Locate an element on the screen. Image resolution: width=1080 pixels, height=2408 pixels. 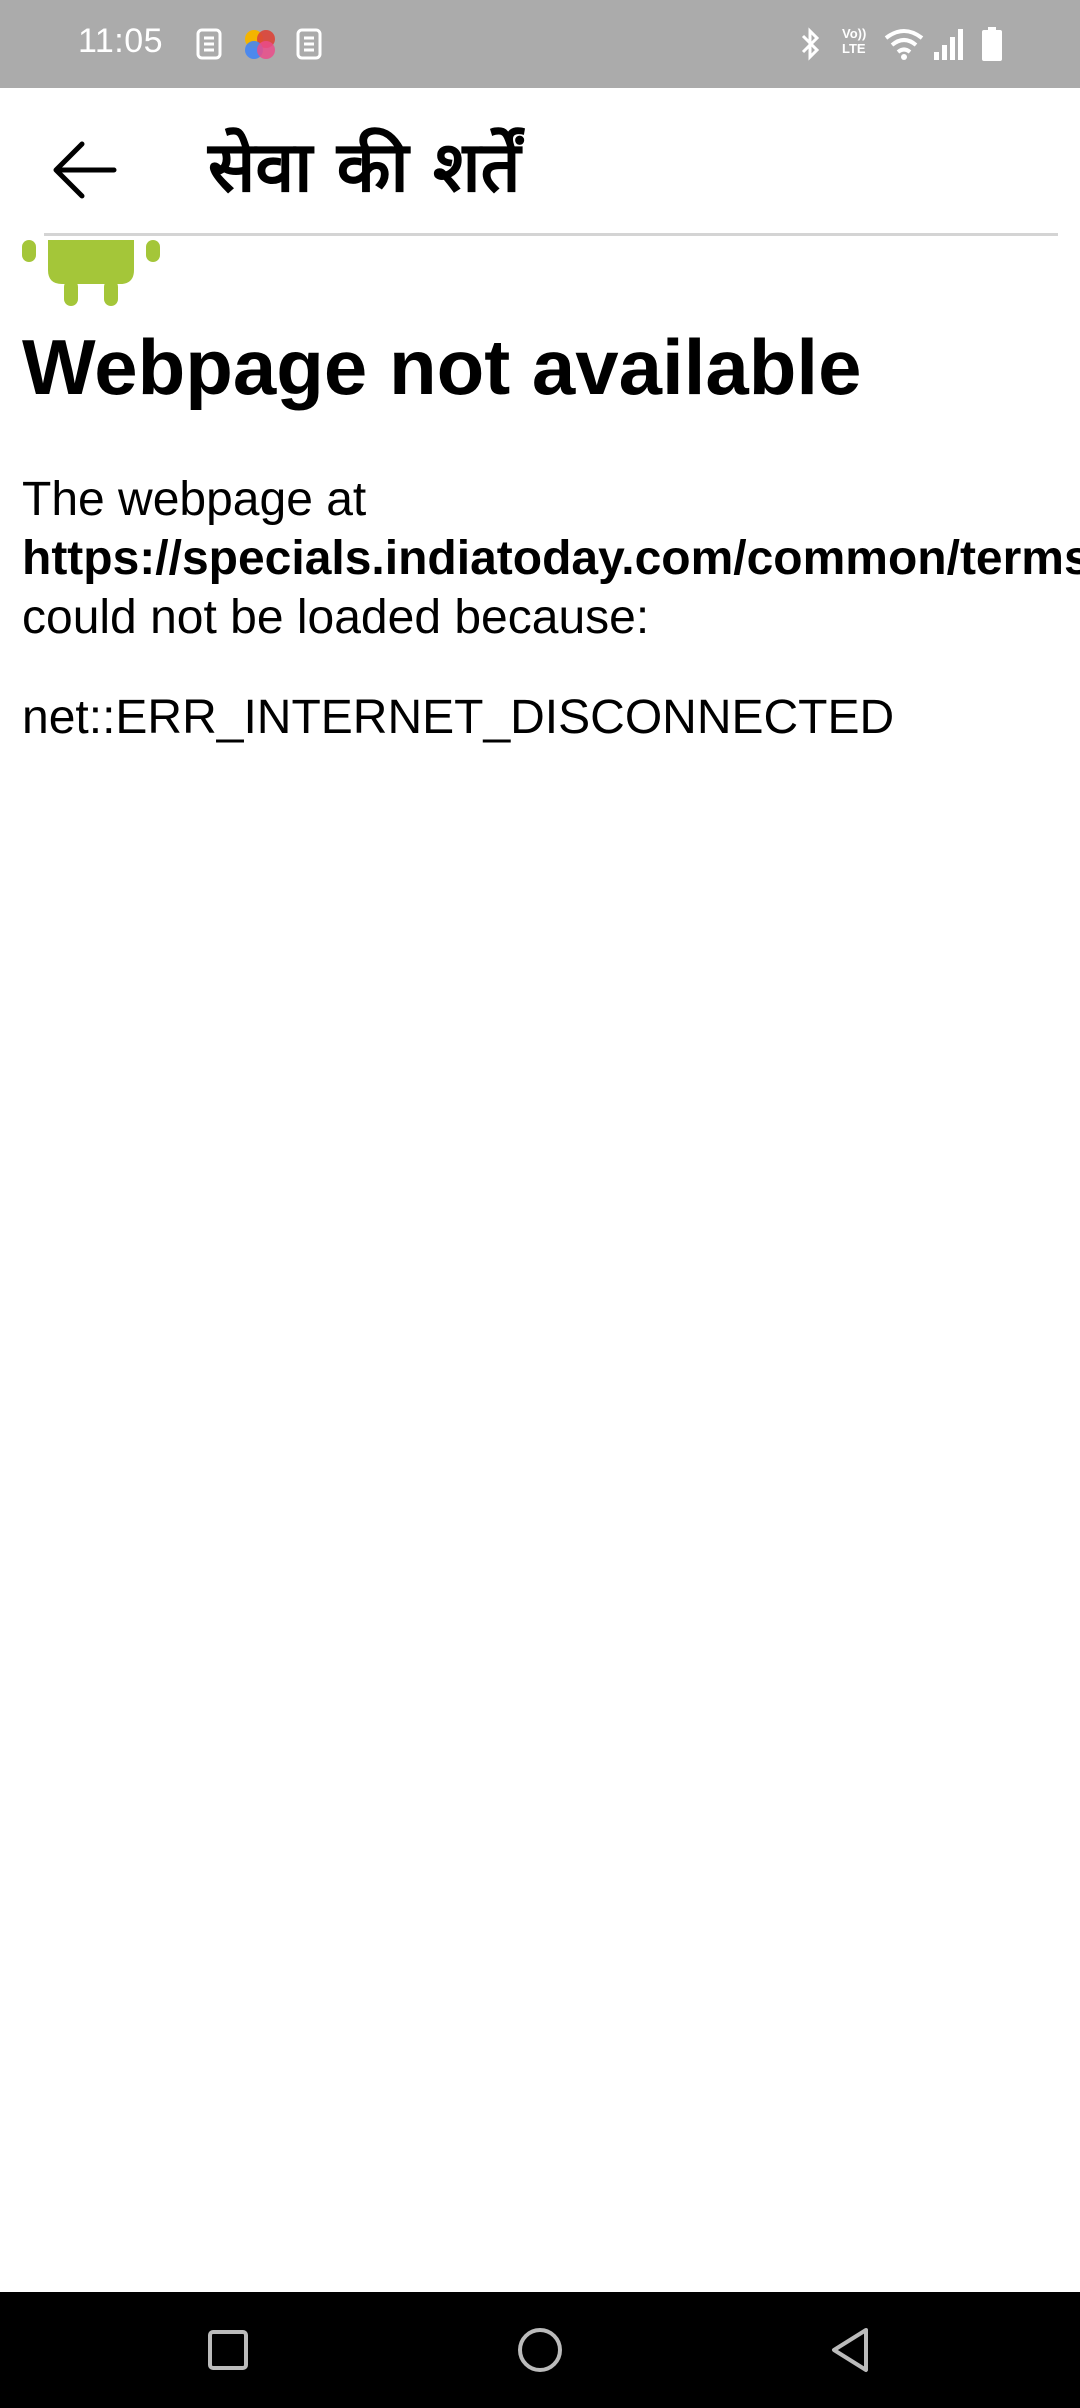
app-bar: सेवा की शर्तें is located at coordinates (540, 161).